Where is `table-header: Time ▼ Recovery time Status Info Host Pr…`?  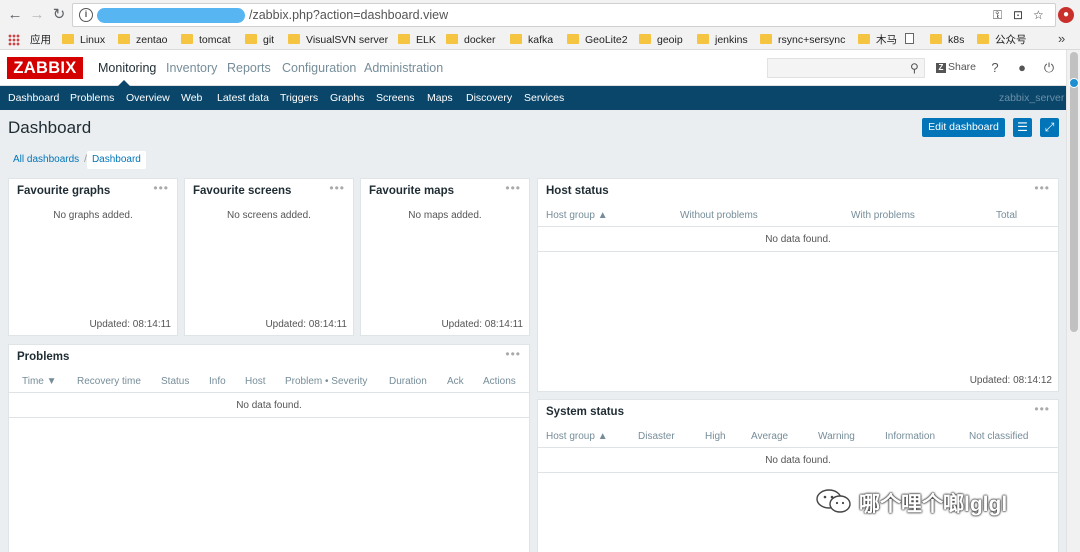
table-header: Time ▼ Recovery time Status Info Host Pr… is located at coordinates (269, 382).